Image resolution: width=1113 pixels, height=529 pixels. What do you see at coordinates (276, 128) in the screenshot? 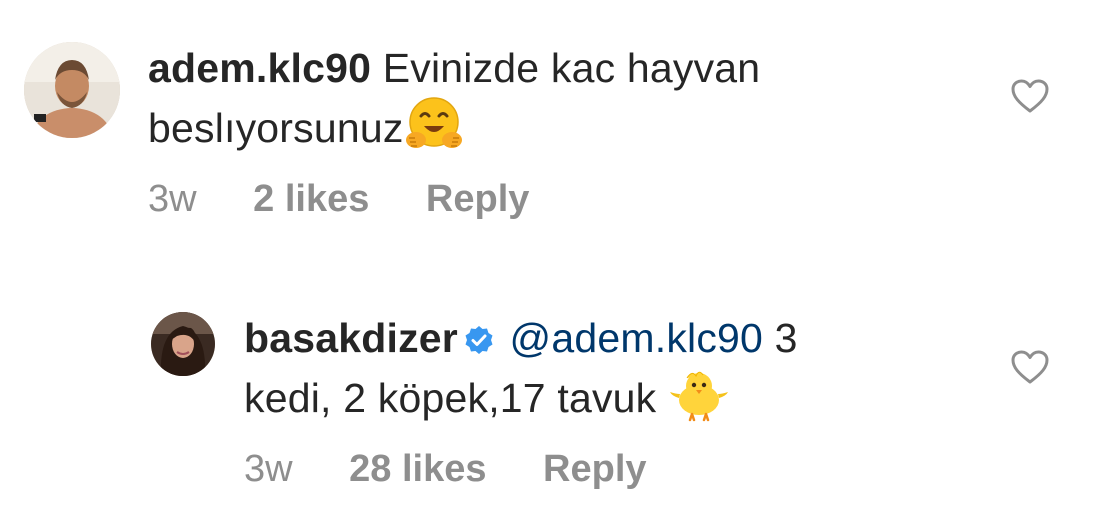
I see `comment-body-line2: beslıyorsunuz` at bounding box center [276, 128].